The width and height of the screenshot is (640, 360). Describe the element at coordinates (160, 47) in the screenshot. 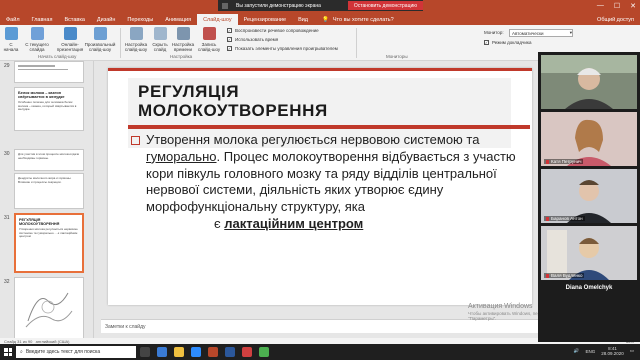

I see `hide-slide-label: Скрыть слайд` at that location.